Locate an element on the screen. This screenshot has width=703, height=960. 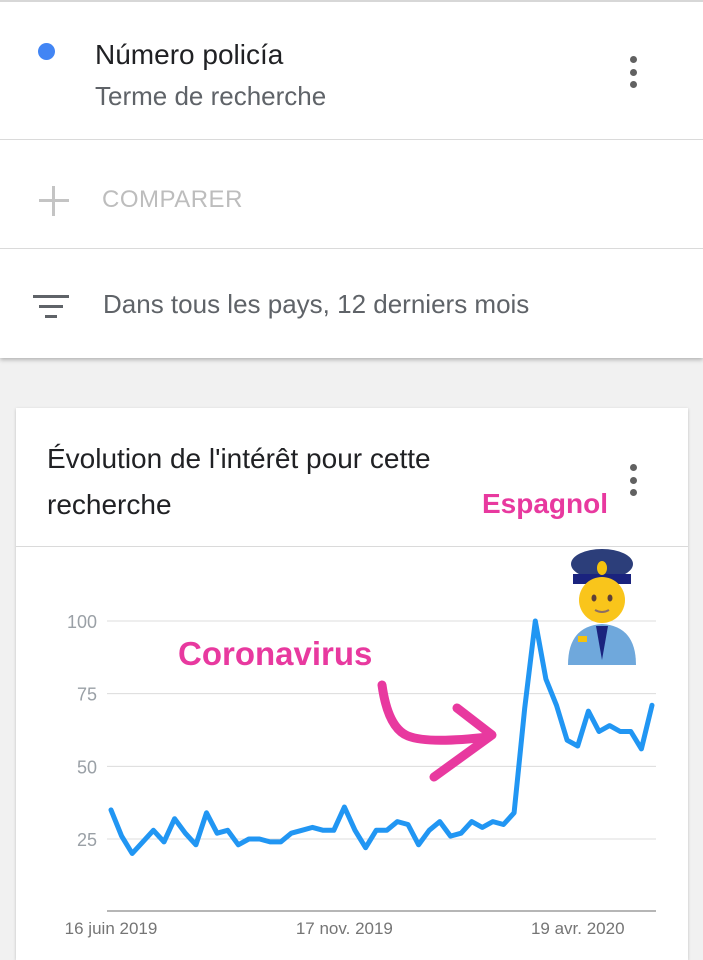
search-term-row: Número policía Terme de recherche is located at coordinates (351, 69).